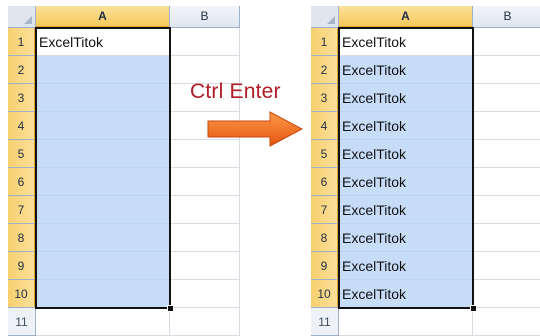 The width and height of the screenshot is (540, 336). Describe the element at coordinates (255, 129) in the screenshot. I see `right-arrow-icon` at that location.